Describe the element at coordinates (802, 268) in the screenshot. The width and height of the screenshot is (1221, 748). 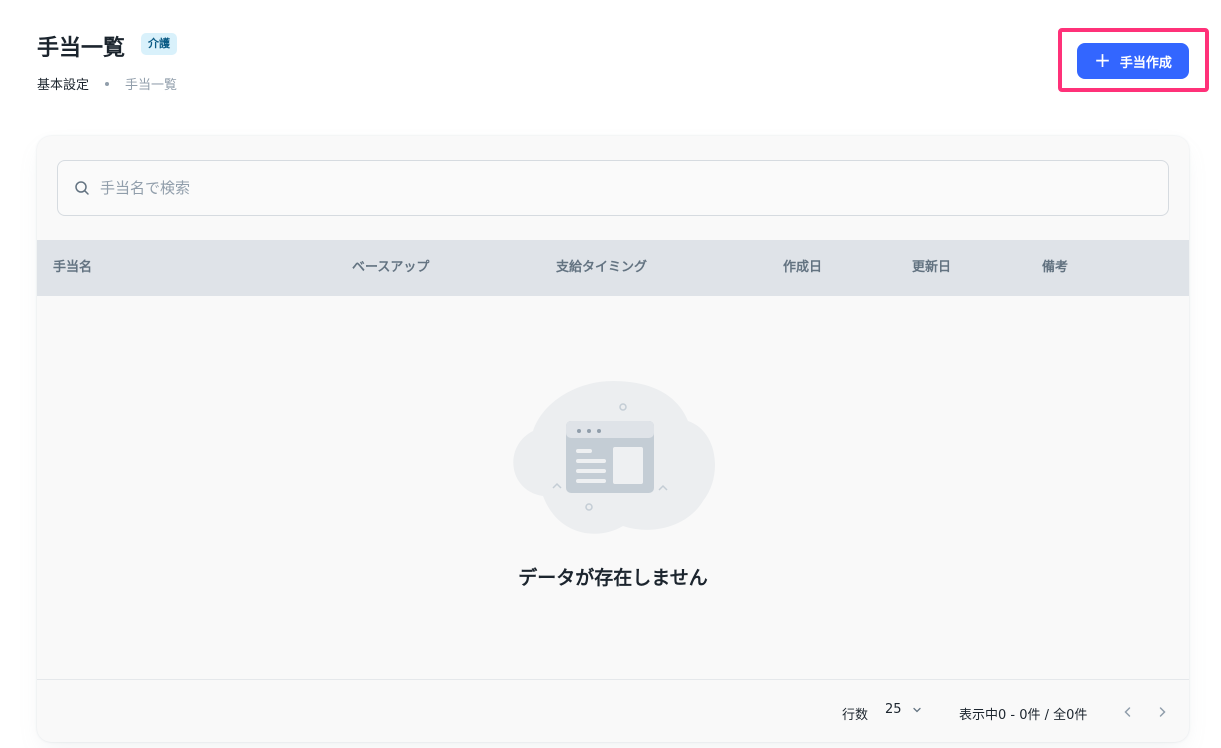
I see `column-header-created-date: 作成日` at that location.